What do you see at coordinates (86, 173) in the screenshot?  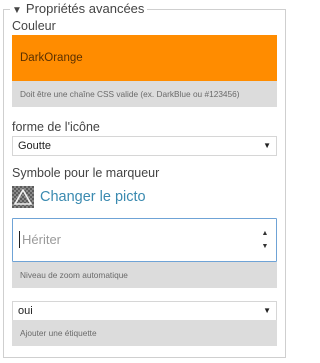 I see `symbol-label: Symbole pour le marqueur` at bounding box center [86, 173].